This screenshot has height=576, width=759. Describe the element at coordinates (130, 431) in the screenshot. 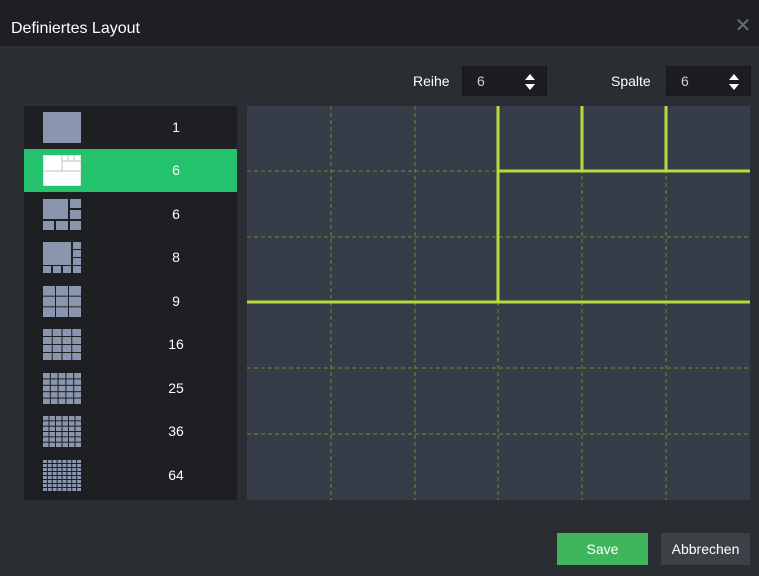

I see `layout-item-36: 36` at that location.